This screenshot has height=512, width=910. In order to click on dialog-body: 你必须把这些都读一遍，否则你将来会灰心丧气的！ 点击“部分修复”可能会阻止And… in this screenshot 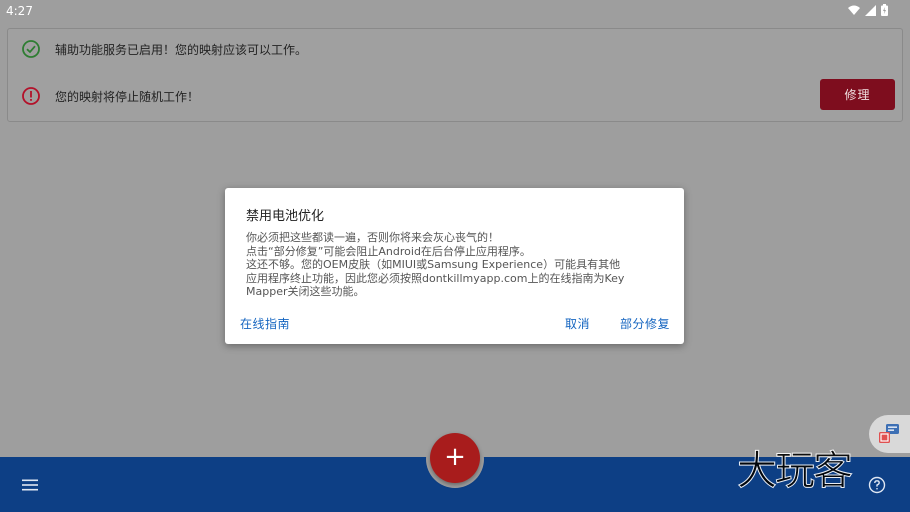, I will do `click(456, 265)`.